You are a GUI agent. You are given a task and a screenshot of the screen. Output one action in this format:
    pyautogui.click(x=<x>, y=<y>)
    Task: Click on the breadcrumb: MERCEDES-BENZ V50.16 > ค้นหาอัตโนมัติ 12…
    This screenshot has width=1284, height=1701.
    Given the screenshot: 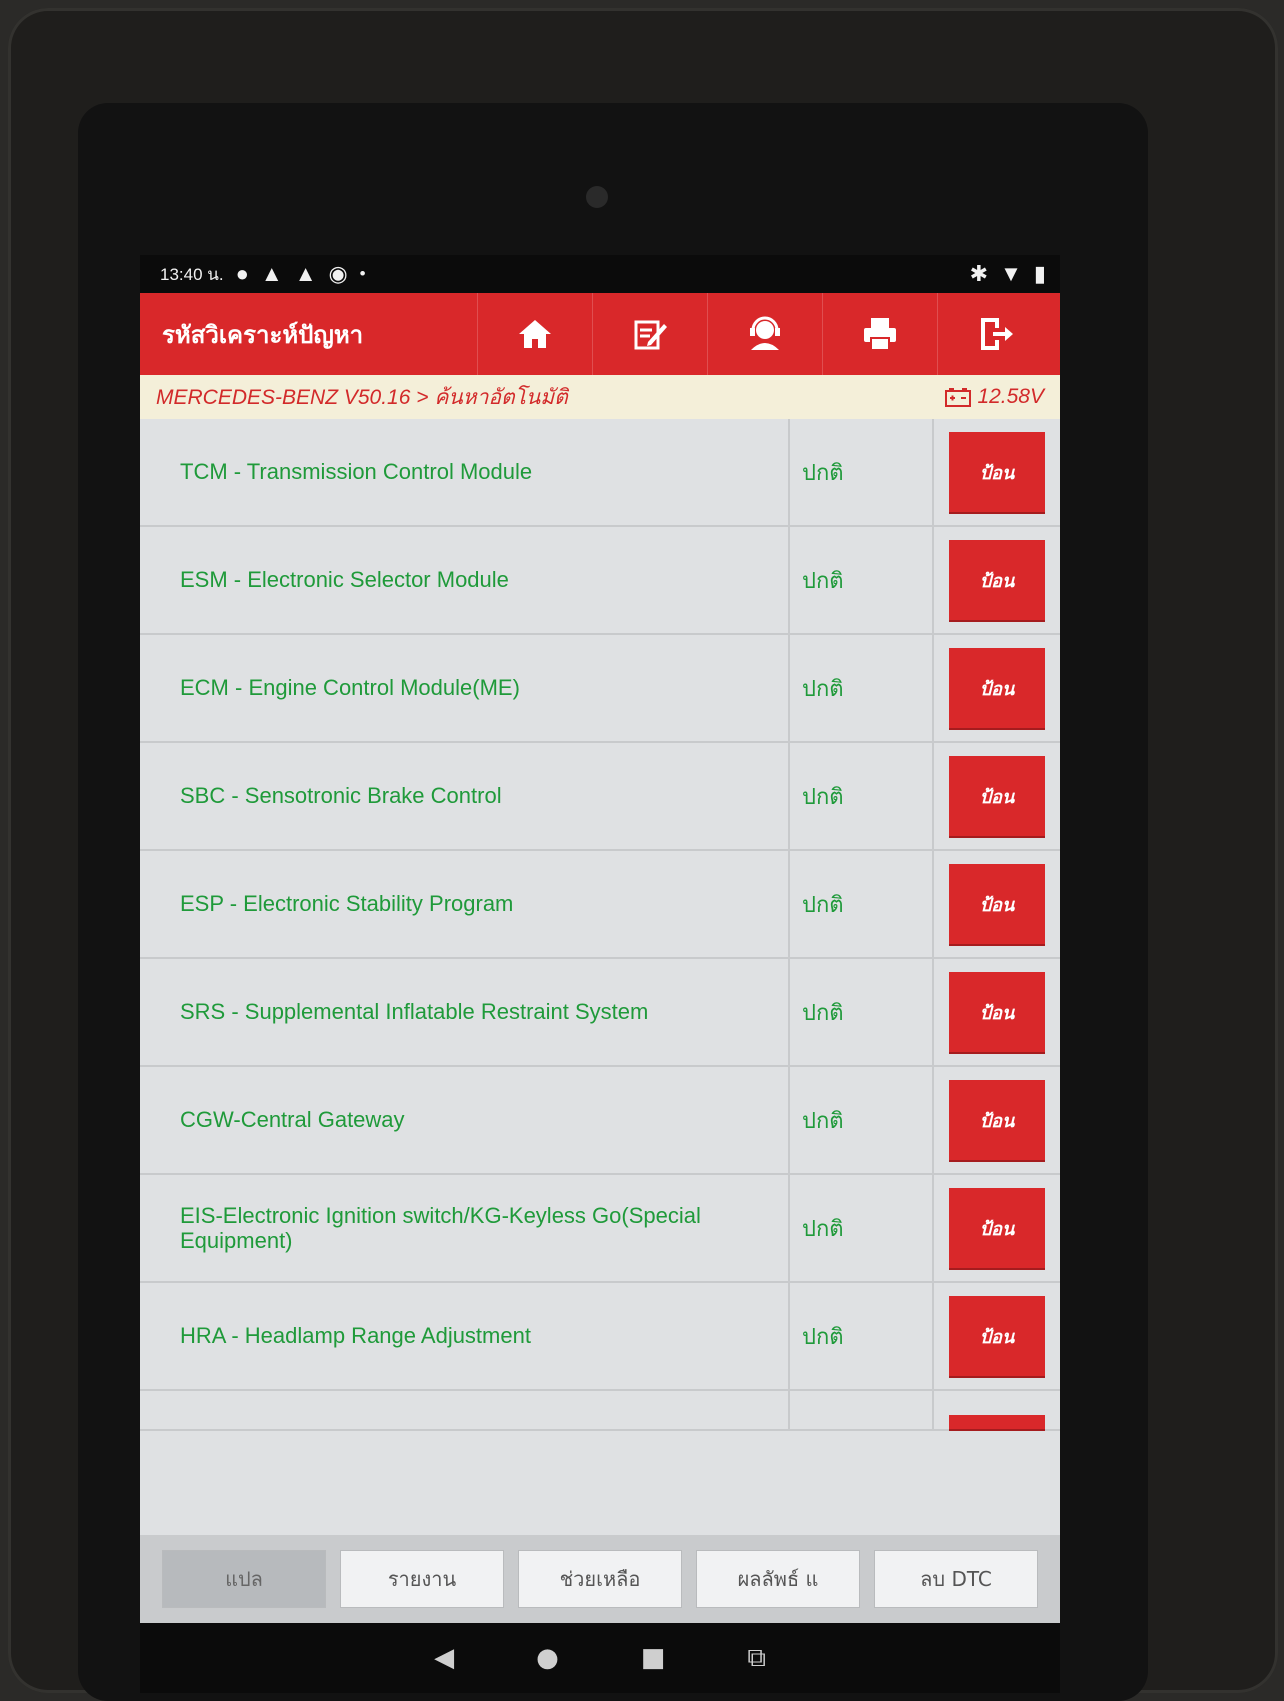 What is the action you would take?
    pyautogui.click(x=600, y=397)
    